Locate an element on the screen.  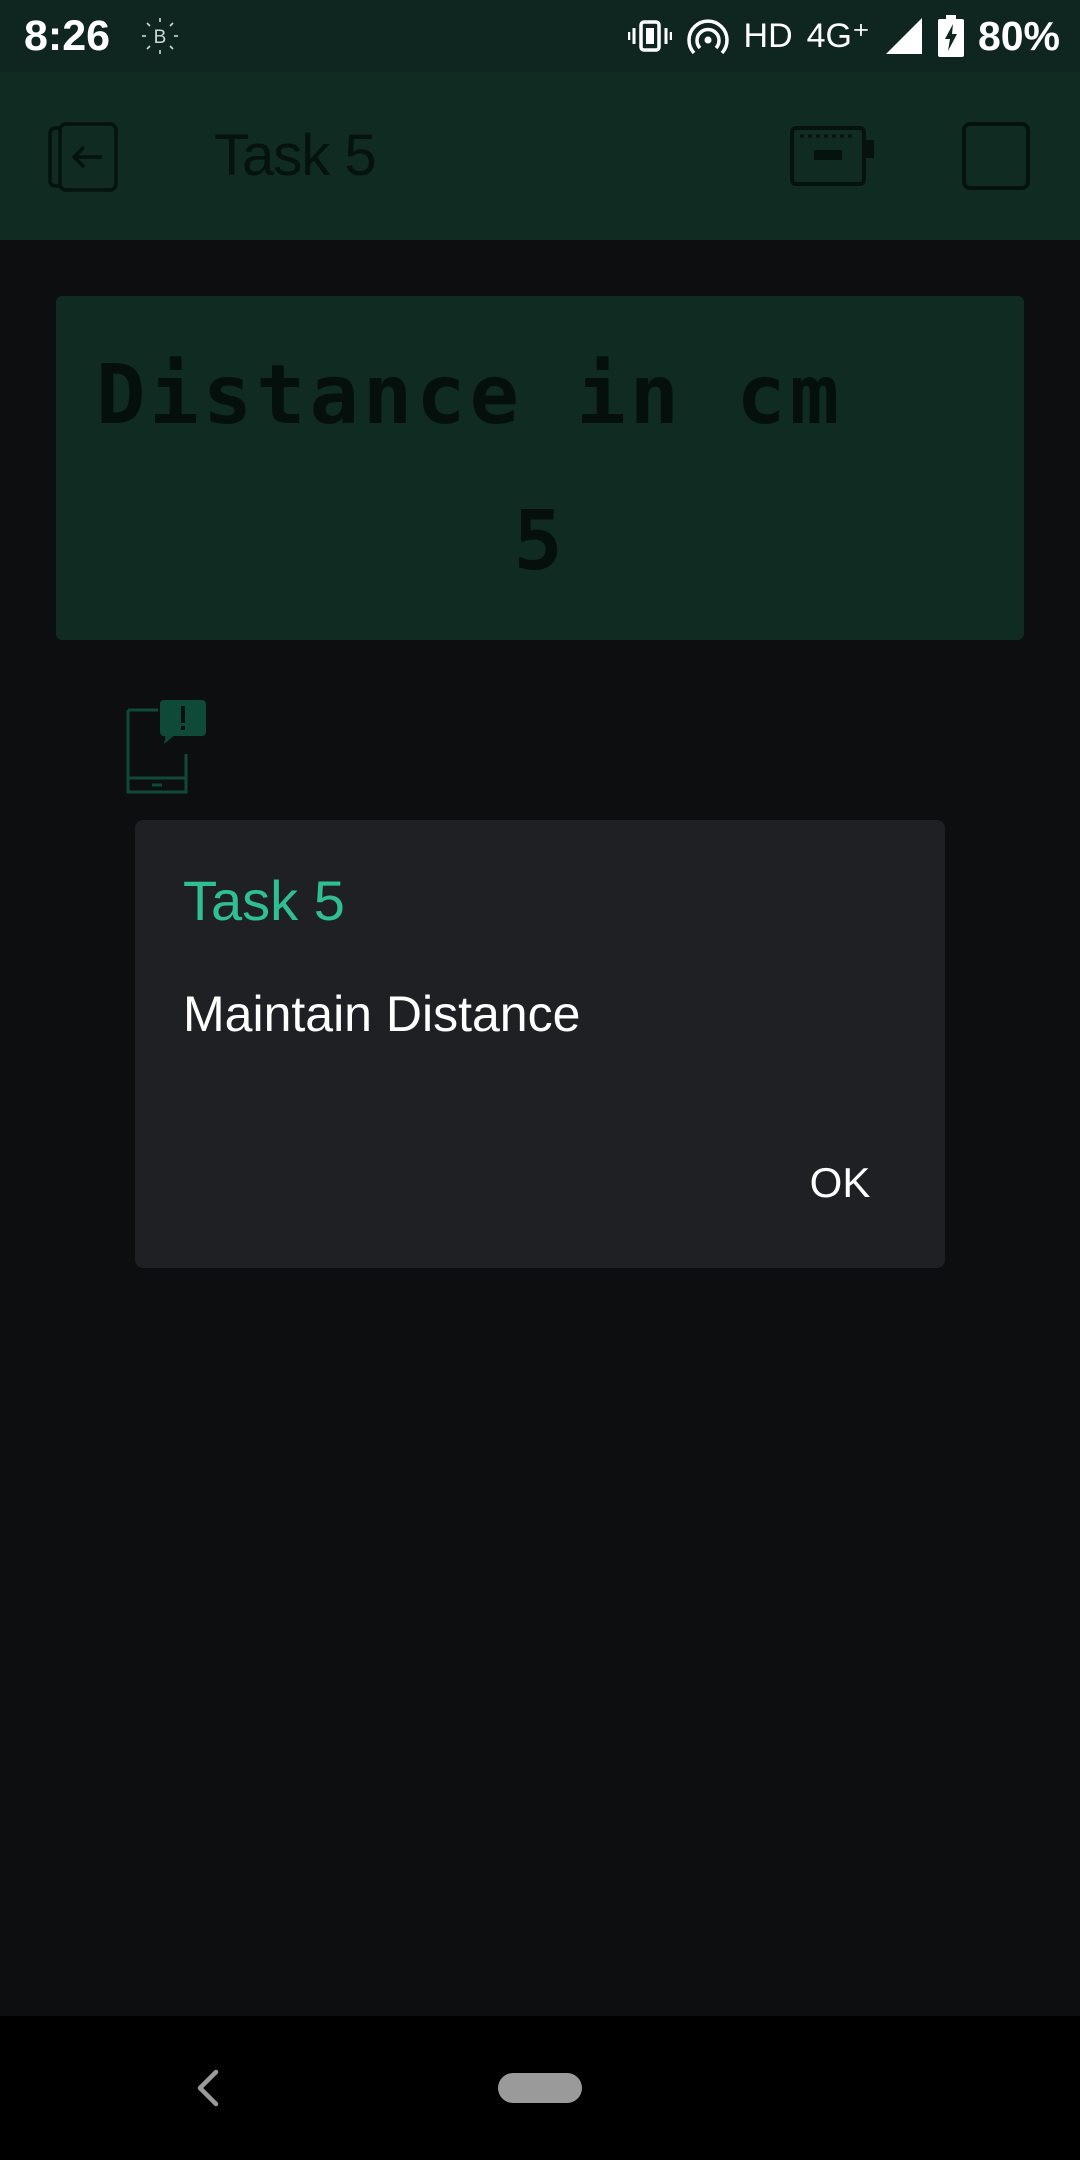
navigation-bar is located at coordinates (540, 2088).